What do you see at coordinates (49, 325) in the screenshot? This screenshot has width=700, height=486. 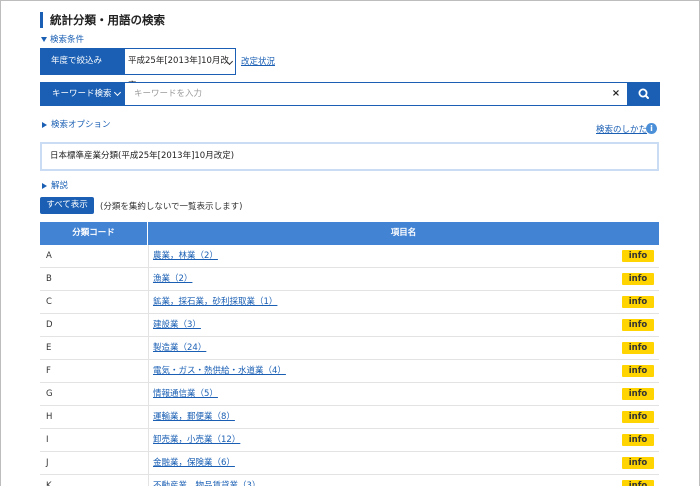 I see `row-code: D` at bounding box center [49, 325].